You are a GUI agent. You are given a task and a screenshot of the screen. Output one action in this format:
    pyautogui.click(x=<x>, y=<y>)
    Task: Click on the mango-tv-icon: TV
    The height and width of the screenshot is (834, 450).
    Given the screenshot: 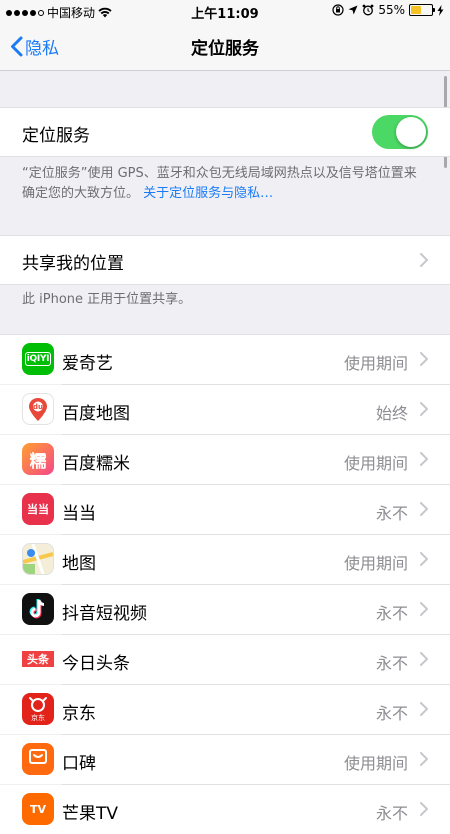 What is the action you would take?
    pyautogui.click(x=38, y=809)
    